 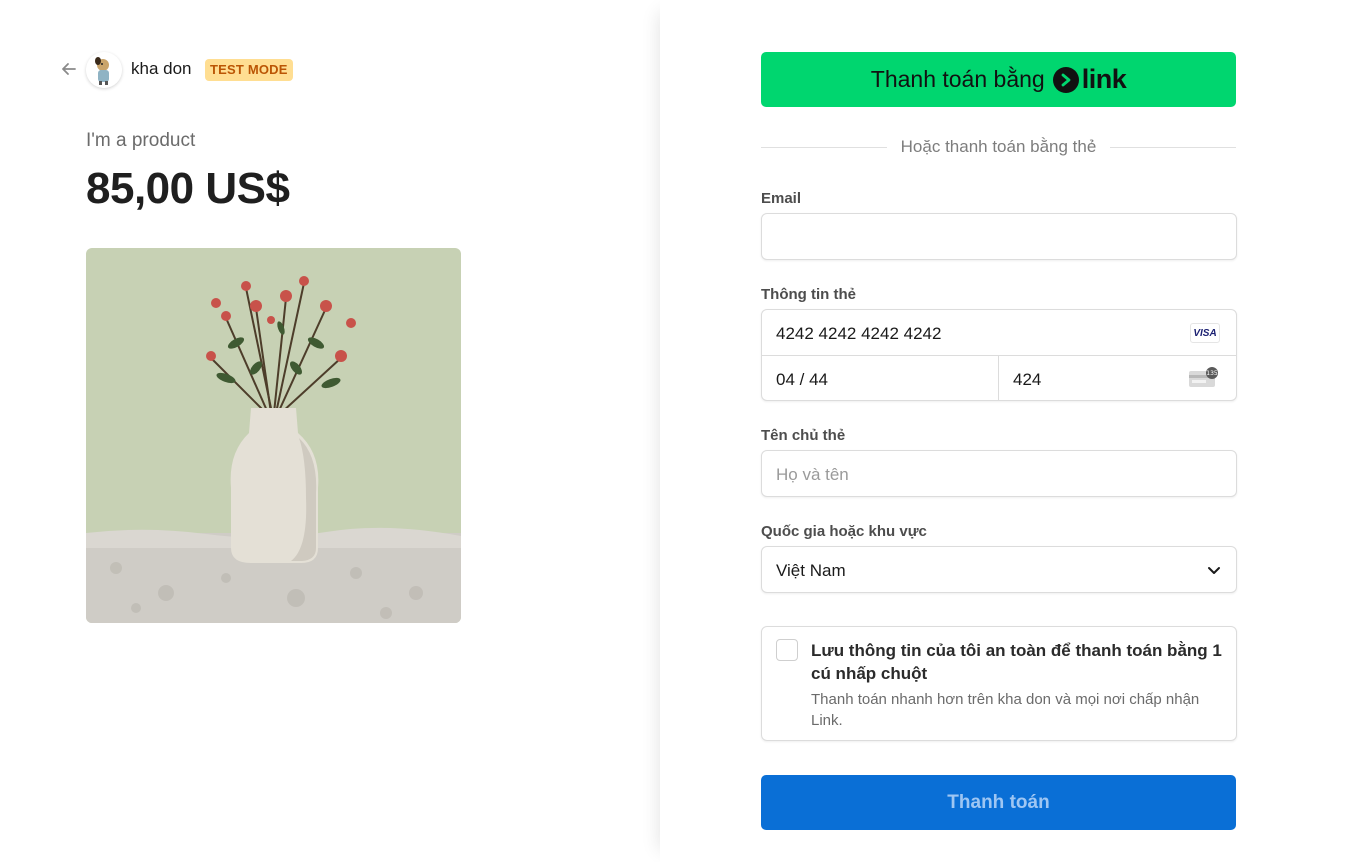 I want to click on country-selected-value: Việt Nam, so click(x=811, y=570).